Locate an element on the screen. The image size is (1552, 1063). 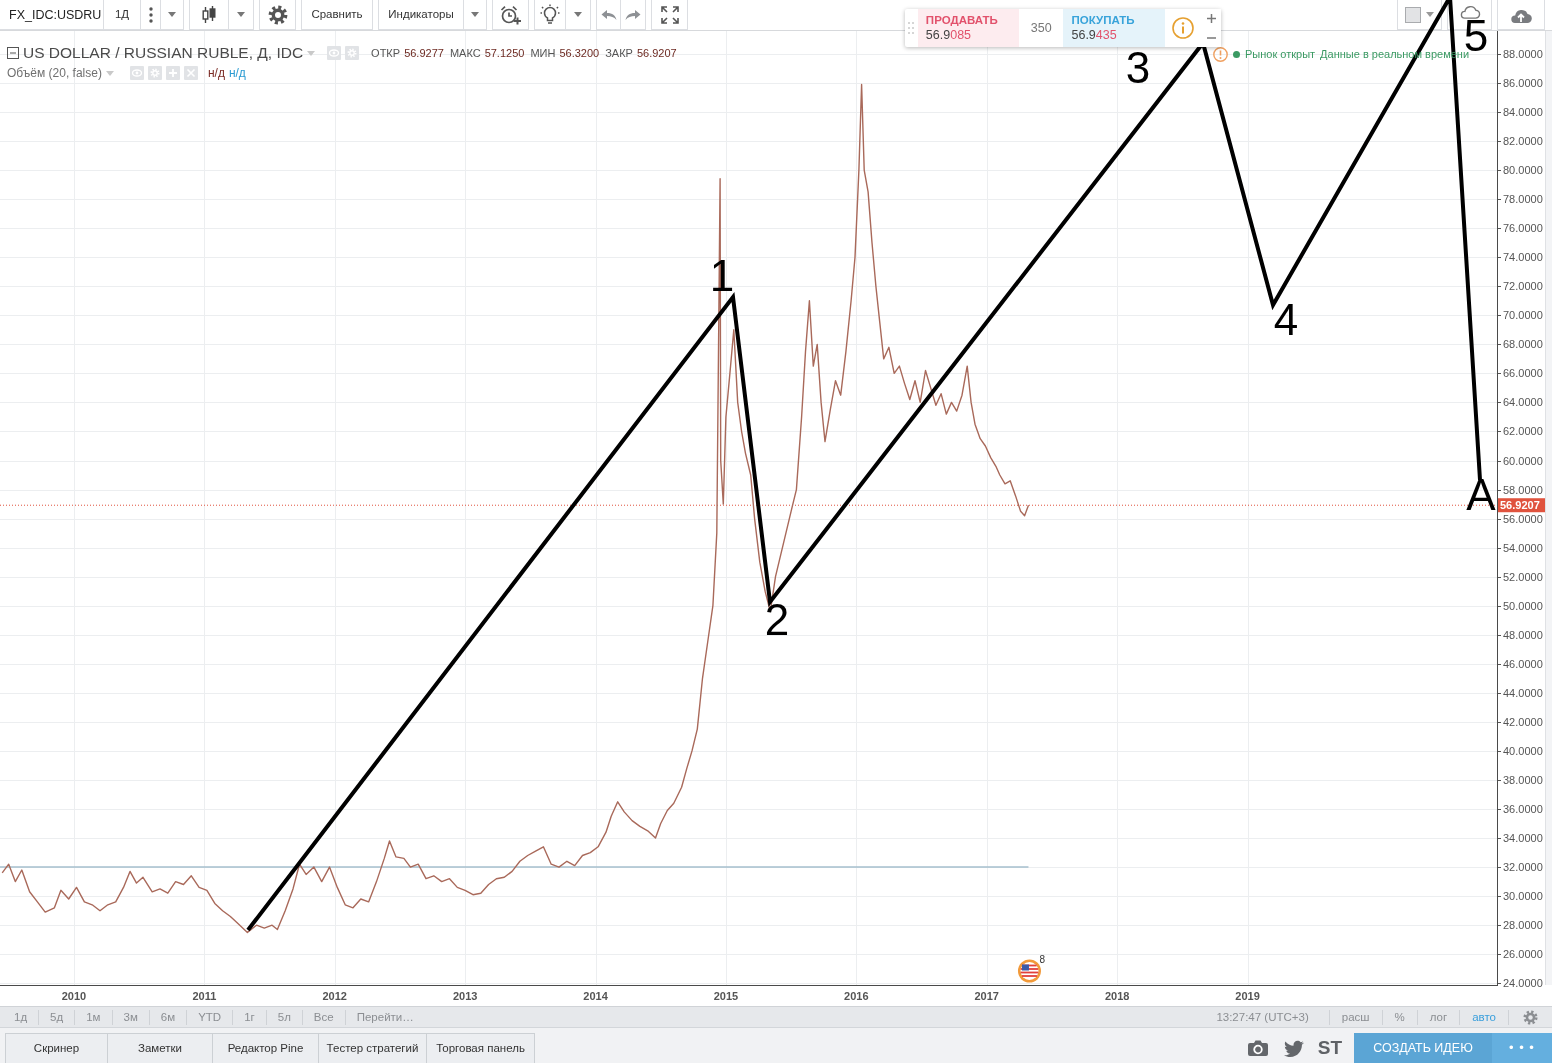
upload-button is located at coordinates (1521, 15).